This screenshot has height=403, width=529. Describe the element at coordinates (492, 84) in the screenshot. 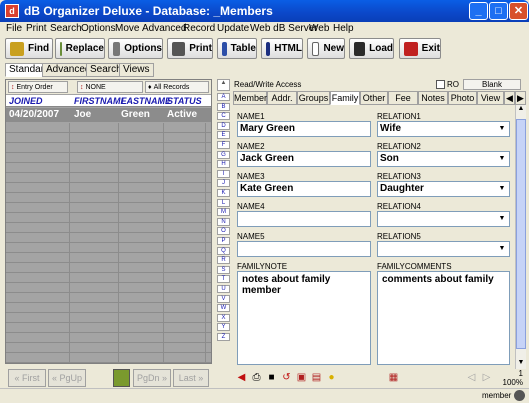

I see `blank-button: Blank` at that location.